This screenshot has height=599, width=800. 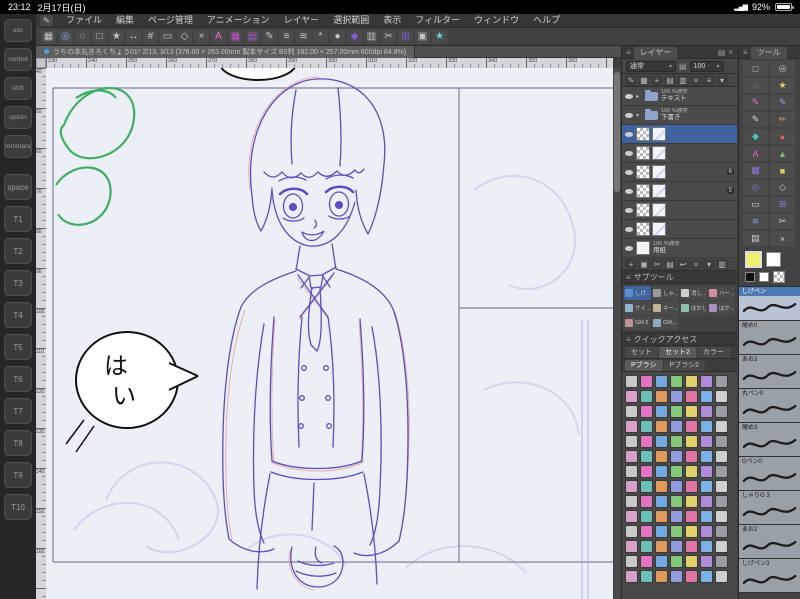 I want to click on sub-color-swatch, so click(x=773, y=259).